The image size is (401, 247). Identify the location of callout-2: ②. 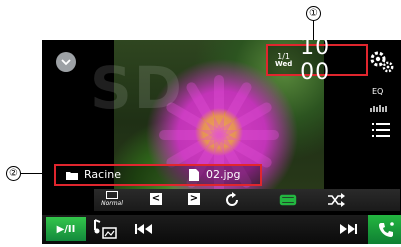
(13, 173).